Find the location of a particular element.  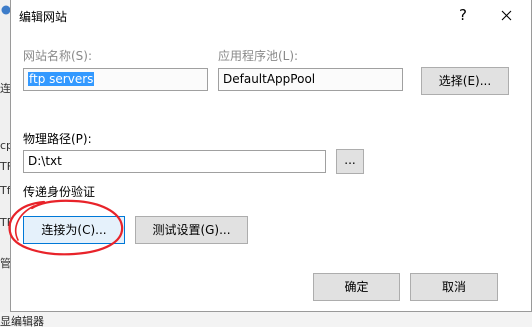

app-pool-value: DefaultAppPool is located at coordinates (269, 79).